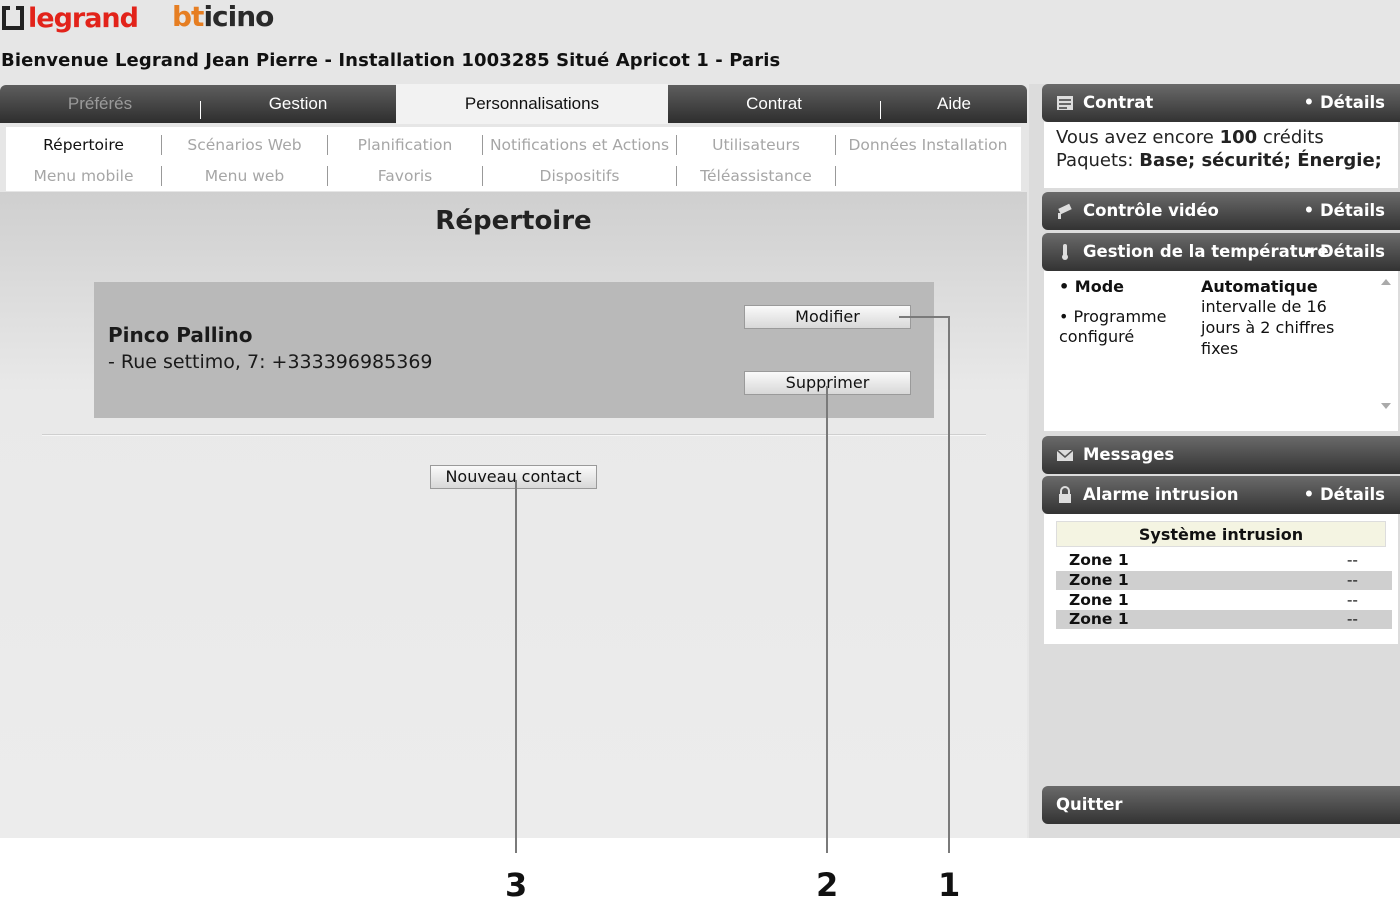 The height and width of the screenshot is (911, 1400). What do you see at coordinates (270, 362) in the screenshot?
I see `contact-detail: - Rue settimo, 7: +333396985369` at bounding box center [270, 362].